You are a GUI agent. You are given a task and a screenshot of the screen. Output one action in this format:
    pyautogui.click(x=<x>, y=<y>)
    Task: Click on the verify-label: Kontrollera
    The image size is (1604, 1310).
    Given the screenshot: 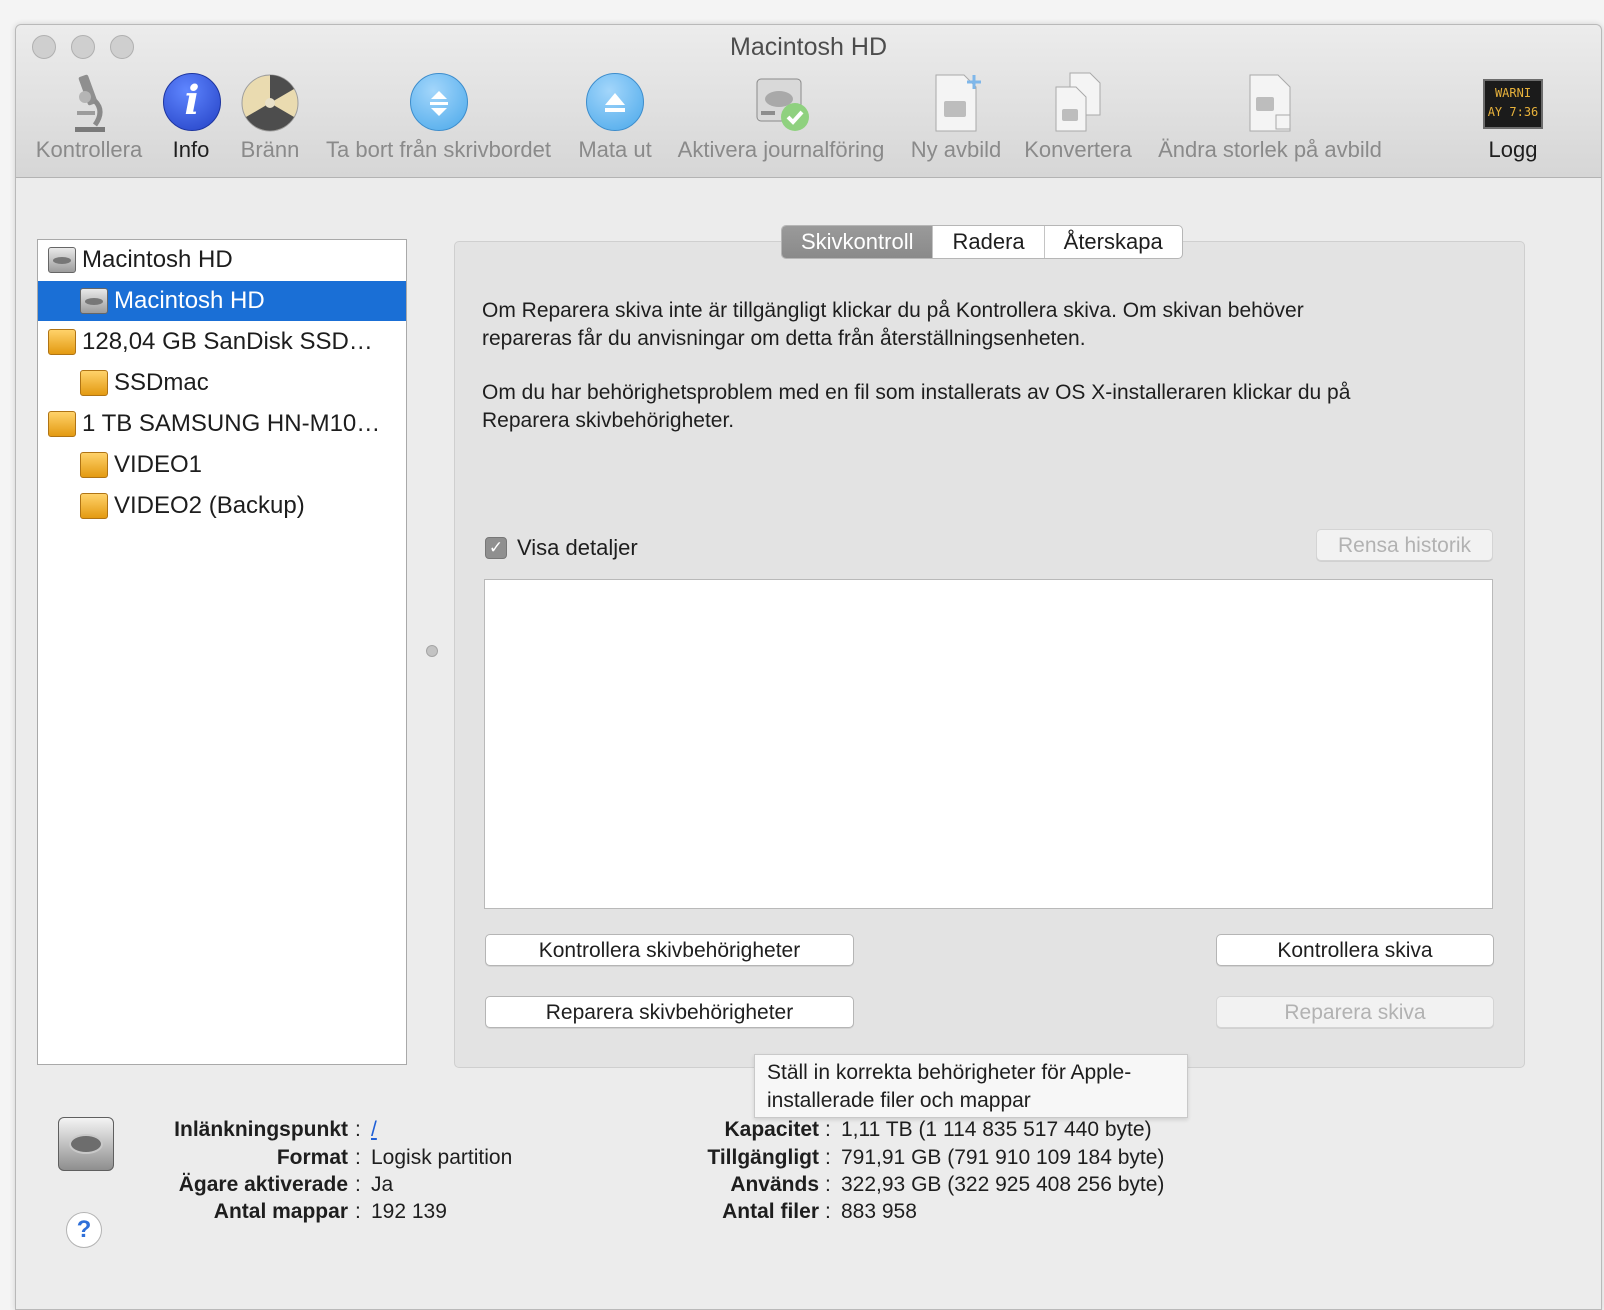 What is the action you would take?
    pyautogui.click(x=89, y=149)
    